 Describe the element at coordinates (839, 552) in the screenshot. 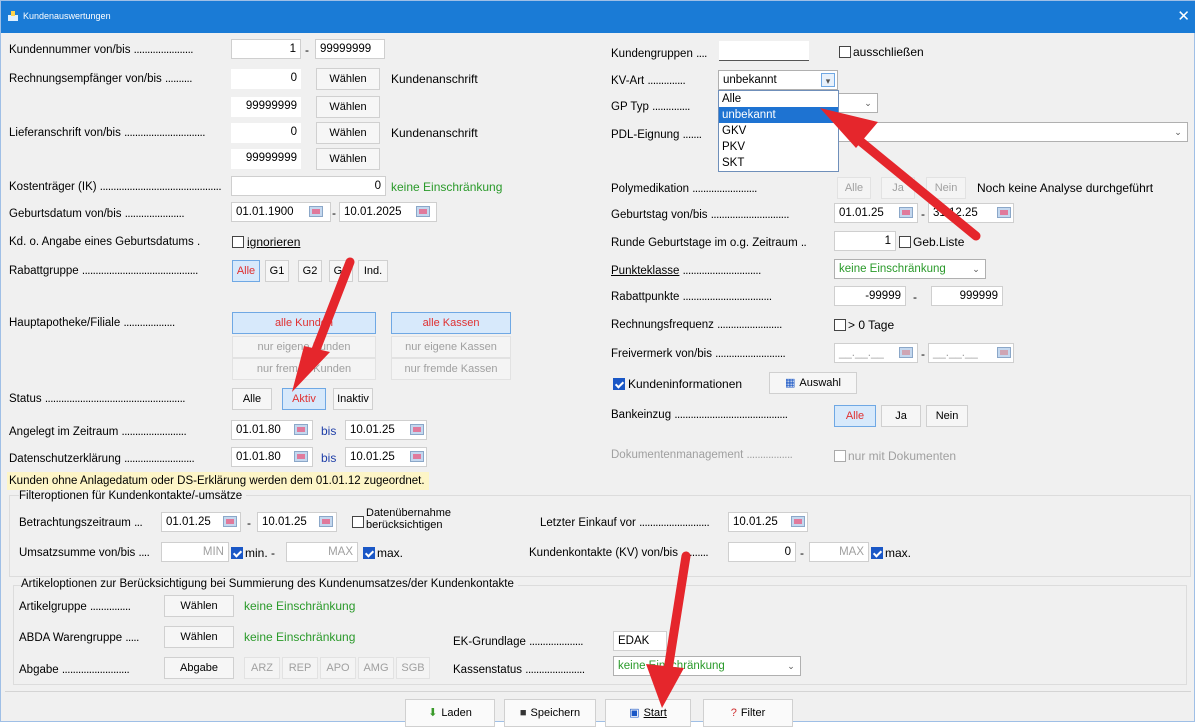

I see `kundenkontakte-max-input: MAX` at that location.